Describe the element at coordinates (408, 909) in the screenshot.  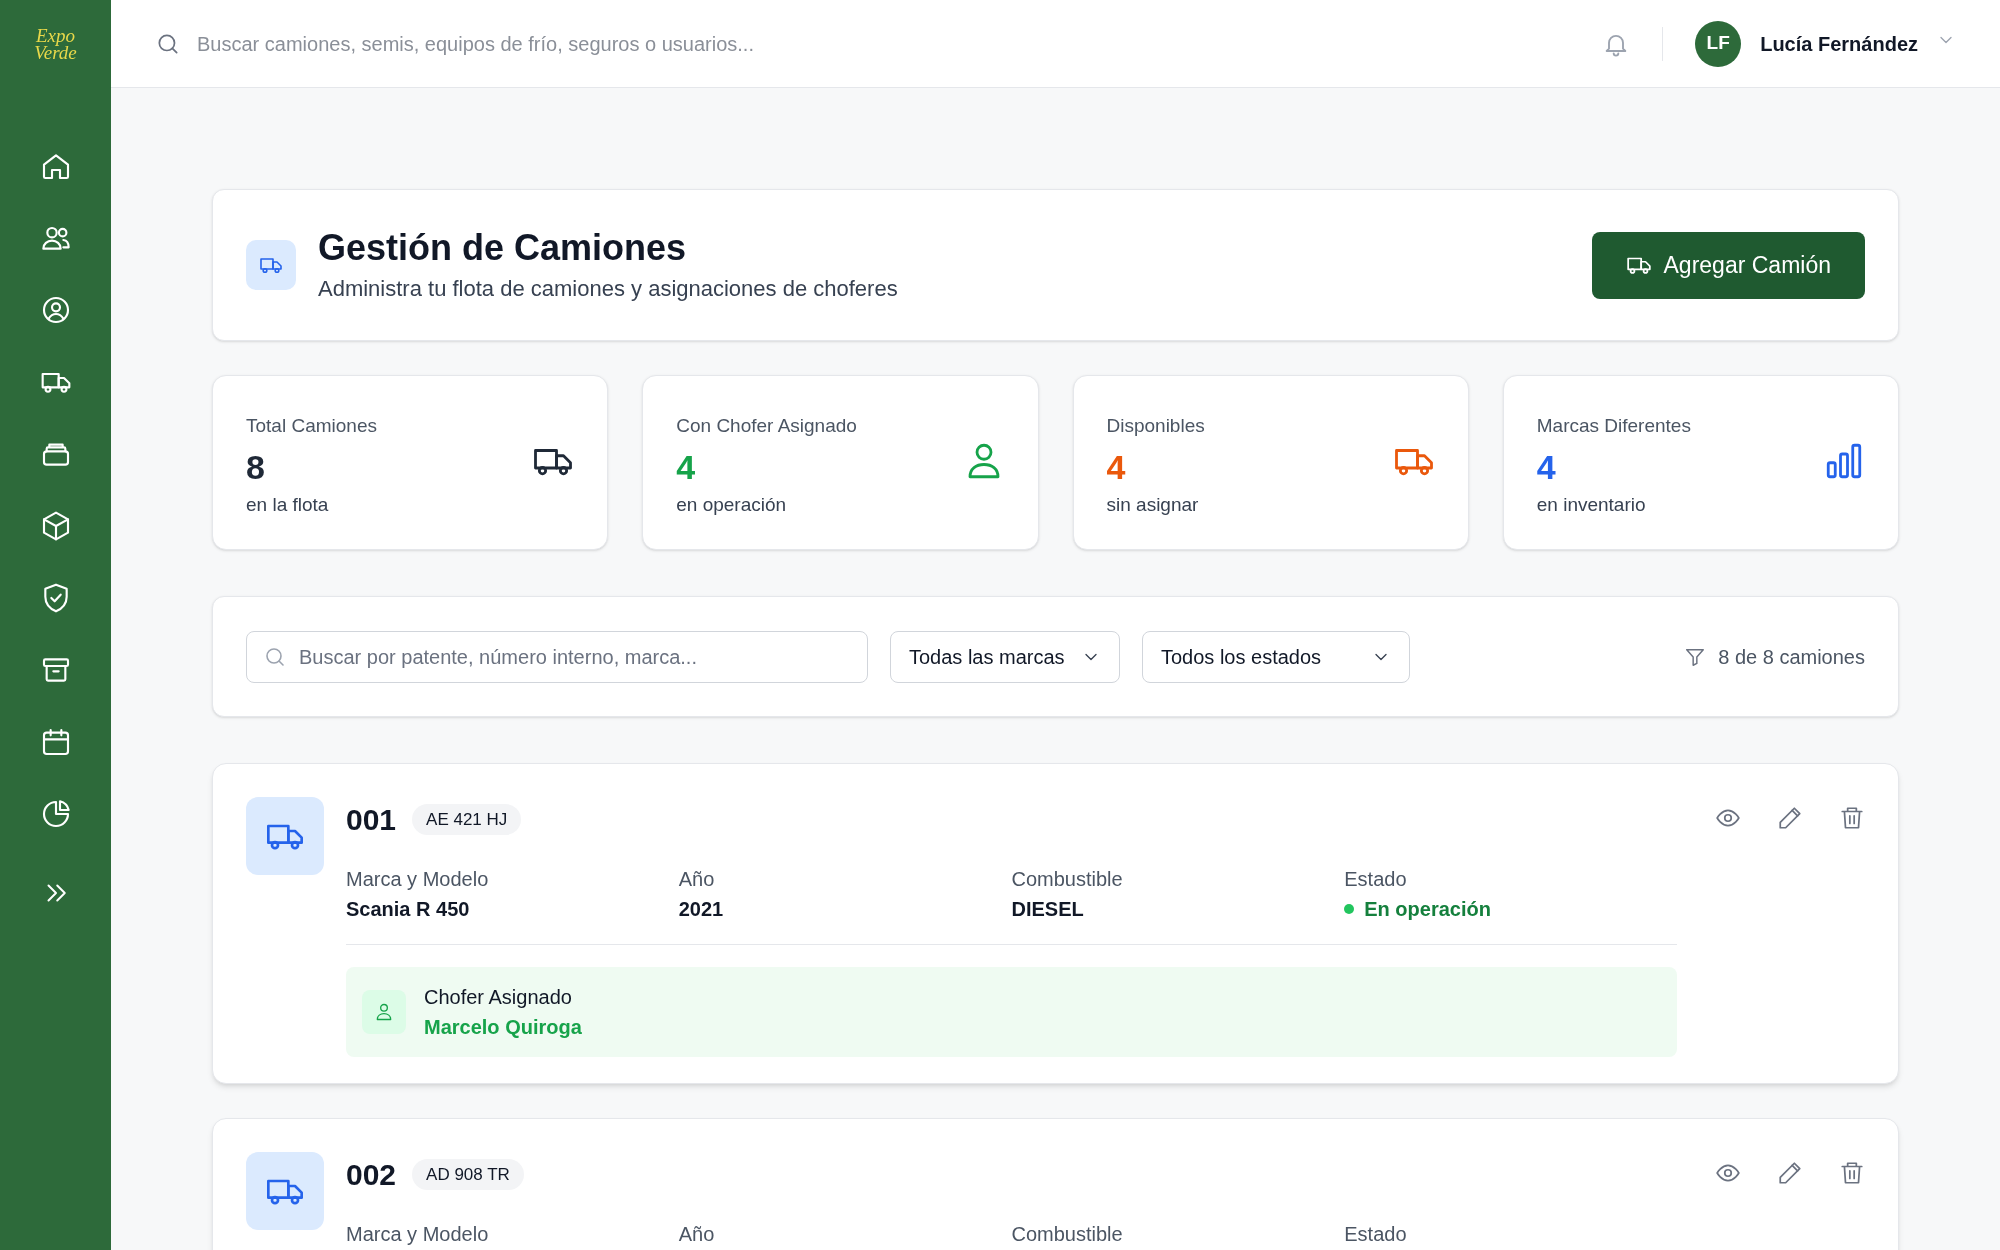
I see `field-value: Scania R 450` at that location.